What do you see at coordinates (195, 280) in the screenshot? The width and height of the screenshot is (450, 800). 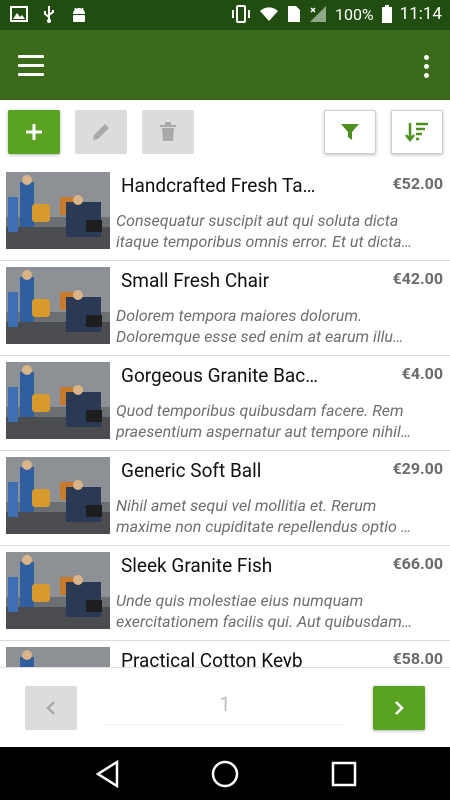 I see `product-title: Small Fresh Chair` at bounding box center [195, 280].